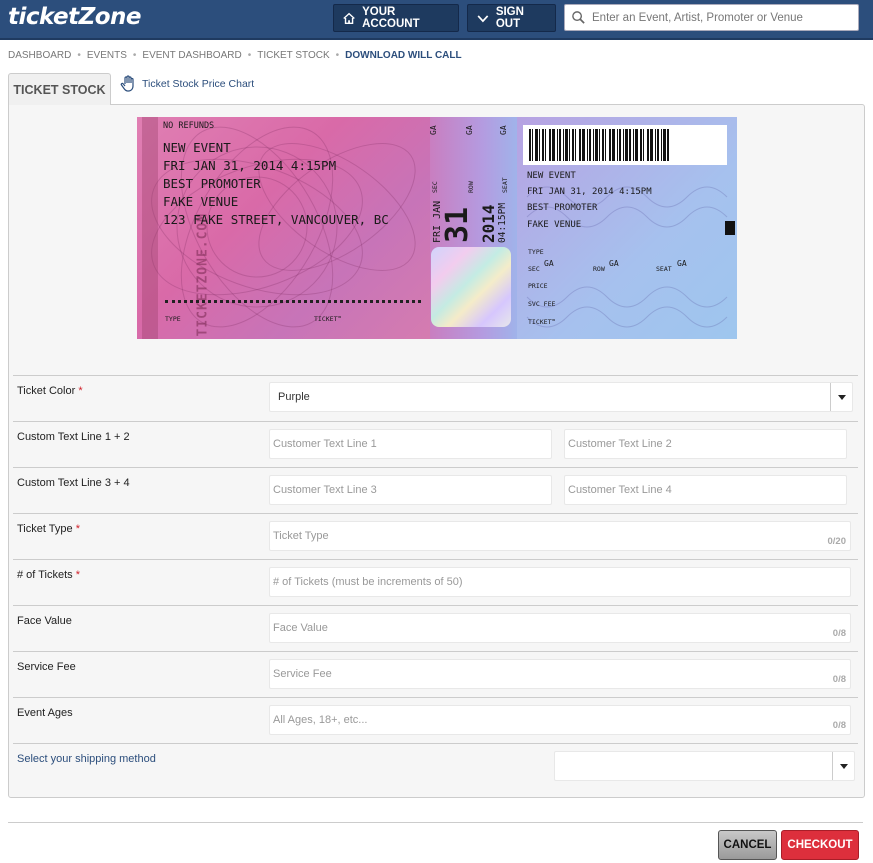 Image resolution: width=873 pixels, height=863 pixels. Describe the element at coordinates (50, 391) in the screenshot. I see `ticket-color-label: Ticket Color *` at that location.